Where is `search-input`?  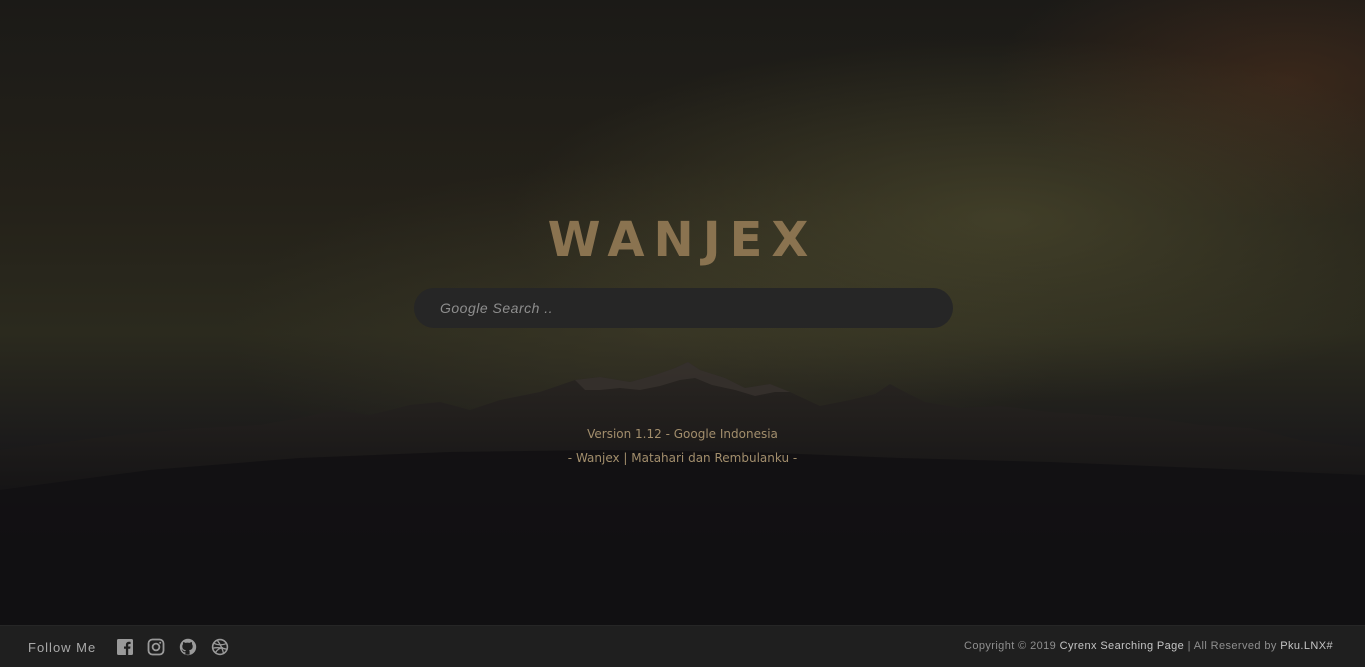 search-input is located at coordinates (683, 308).